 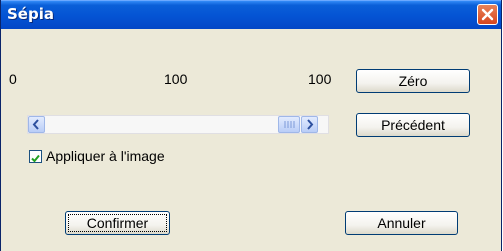 I want to click on zero-button: Zéro, so click(x=413, y=81).